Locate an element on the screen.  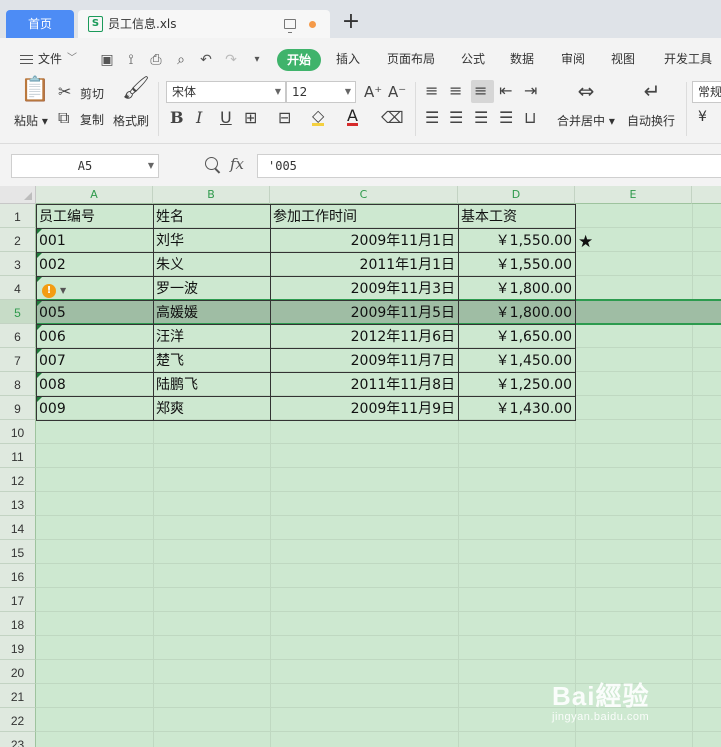
copy-button: 复制 is located at coordinates (92, 119).